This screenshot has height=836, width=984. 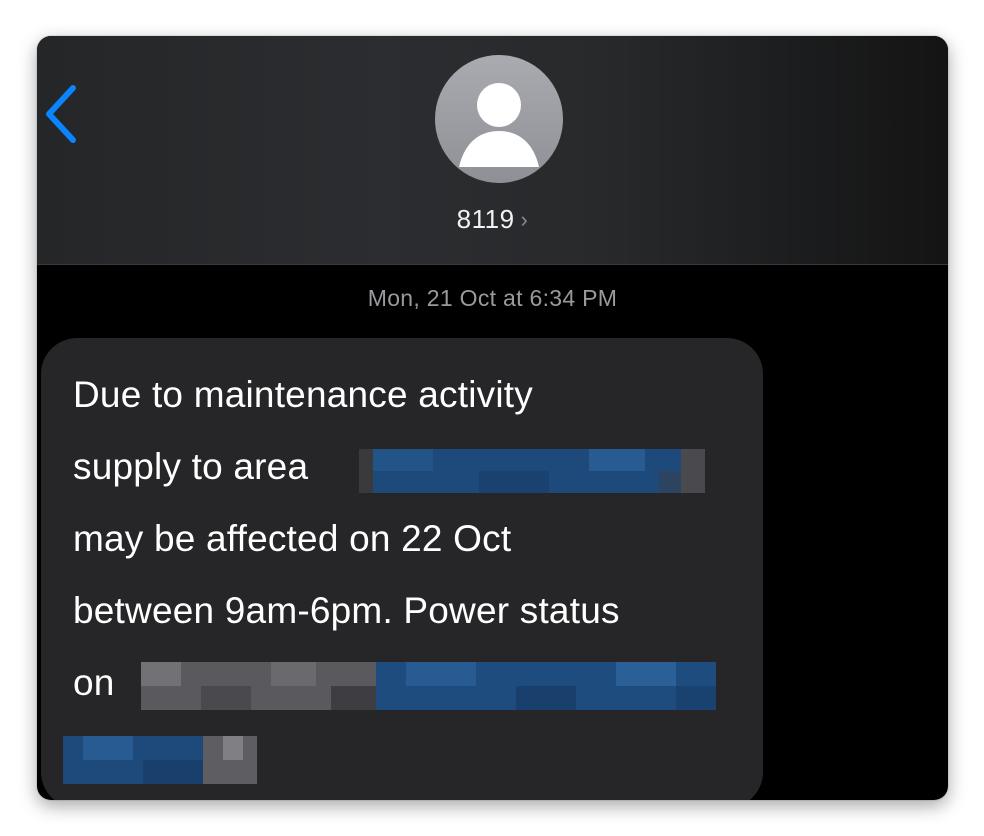 I want to click on person-placeholder-icon, so click(x=499, y=125).